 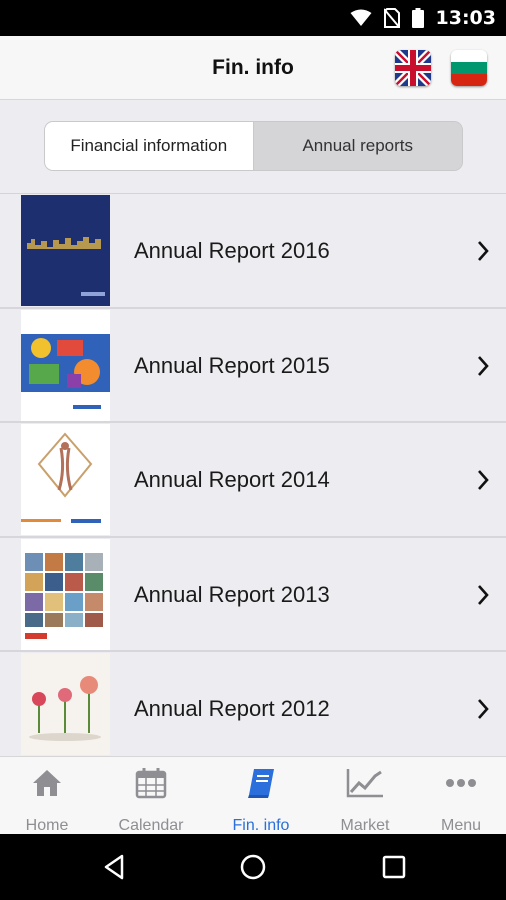 What do you see at coordinates (149, 146) in the screenshot?
I see `tab-financial-information: Financial information` at bounding box center [149, 146].